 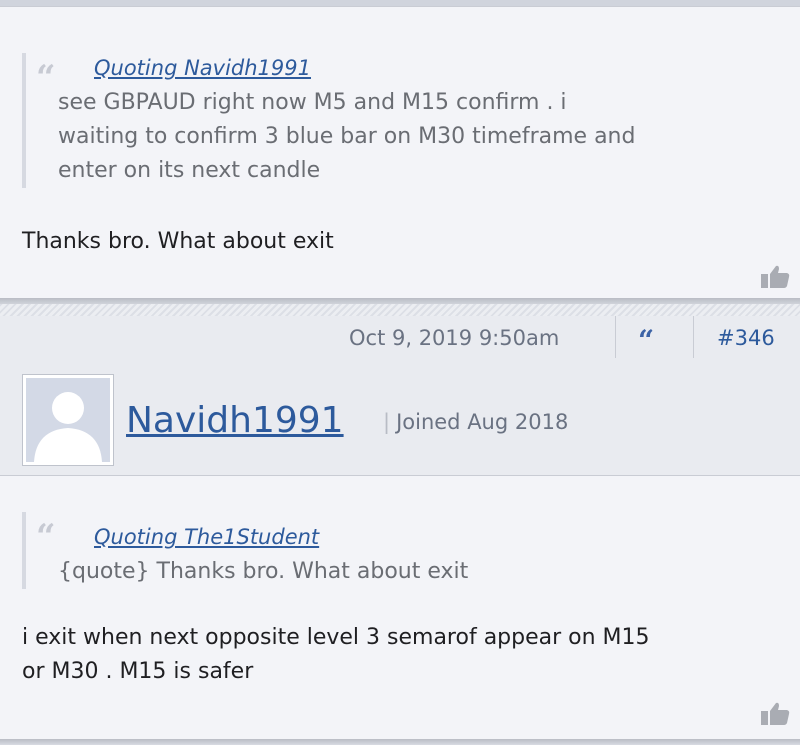 What do you see at coordinates (235, 420) in the screenshot?
I see `username-link: Navidh1991` at bounding box center [235, 420].